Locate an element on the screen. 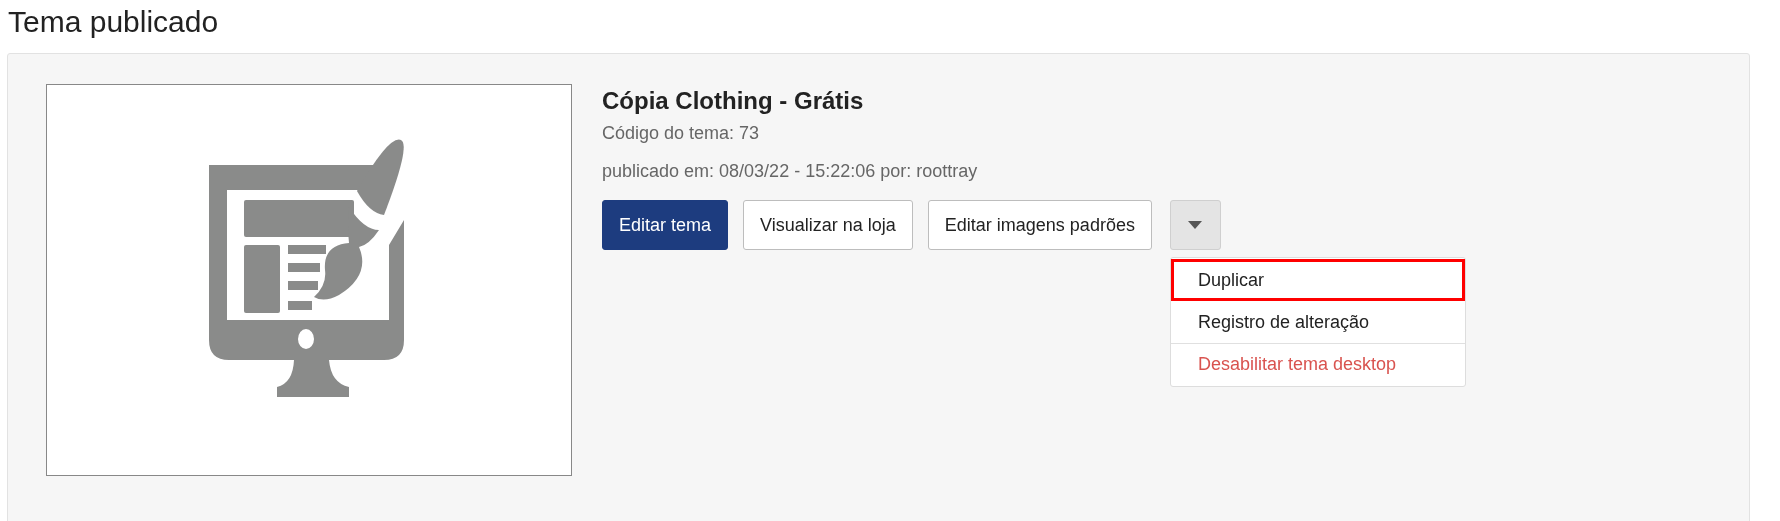 The width and height of the screenshot is (1780, 521). theme-name: Cópia Clothing - Grátis is located at coordinates (733, 101).